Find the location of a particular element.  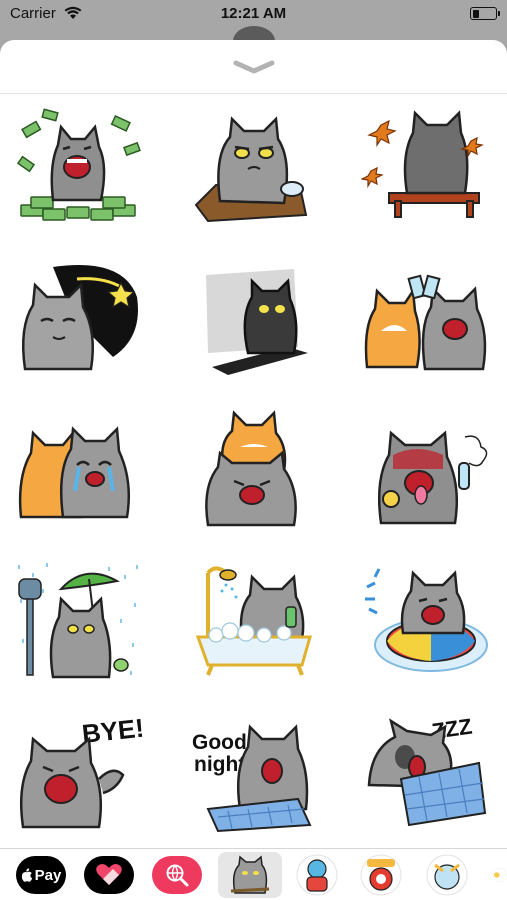

app-3-button is located at coordinates (381, 875).